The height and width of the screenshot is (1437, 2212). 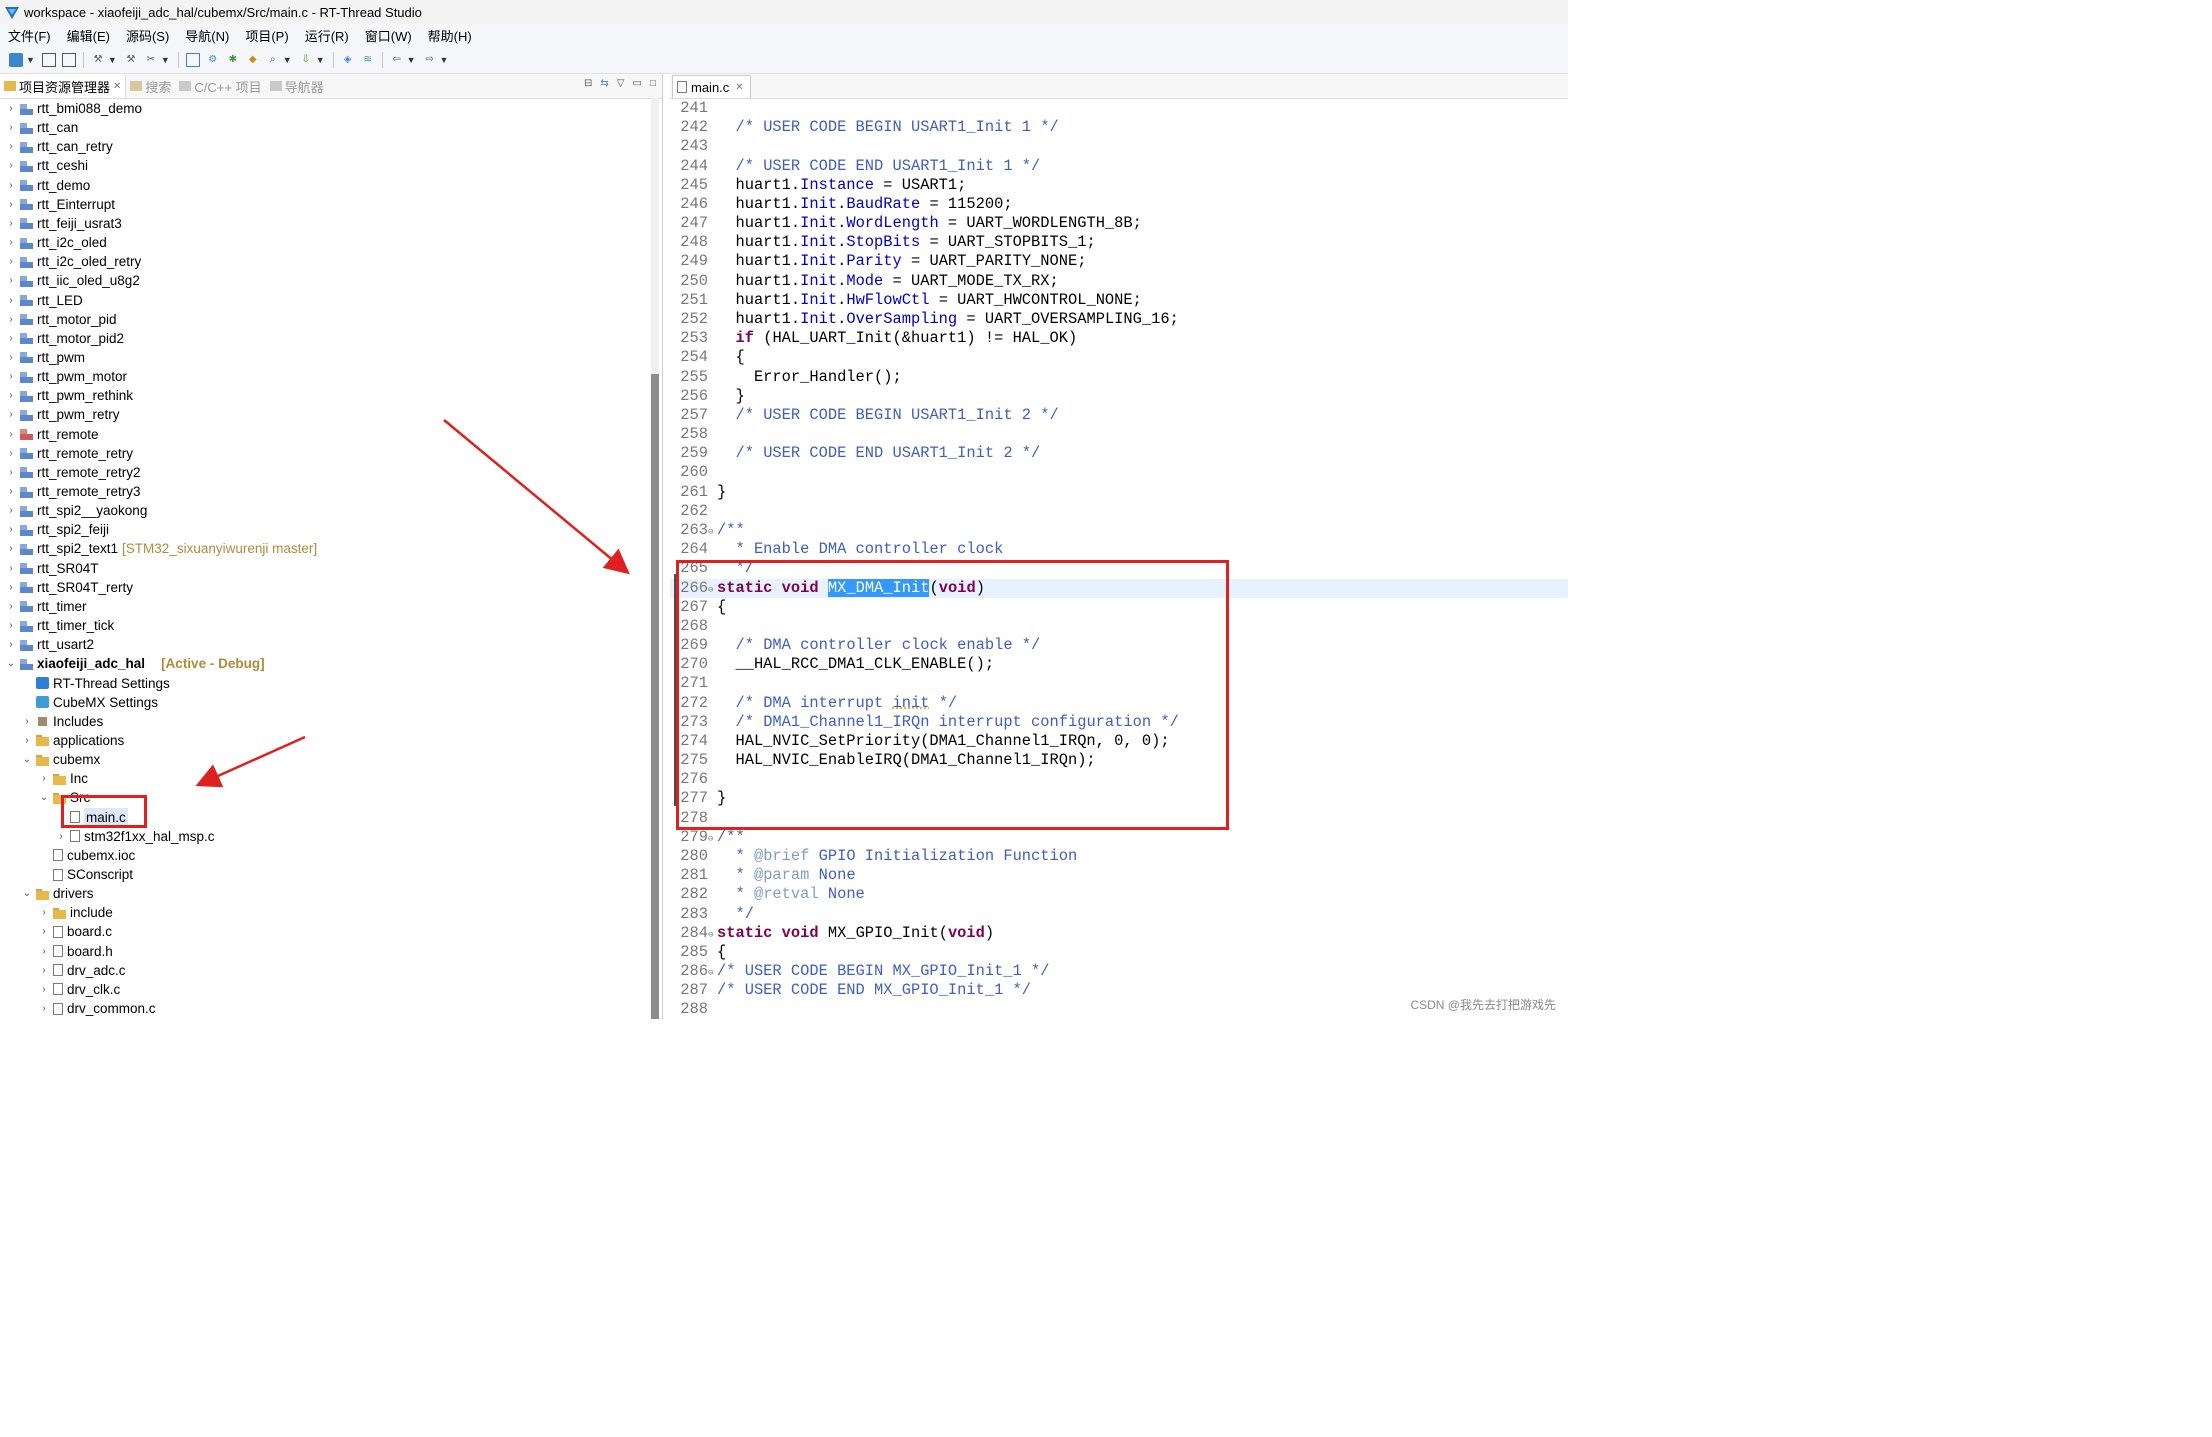 What do you see at coordinates (30, 60) in the screenshot?
I see `new-dropdown-icon: ▼` at bounding box center [30, 60].